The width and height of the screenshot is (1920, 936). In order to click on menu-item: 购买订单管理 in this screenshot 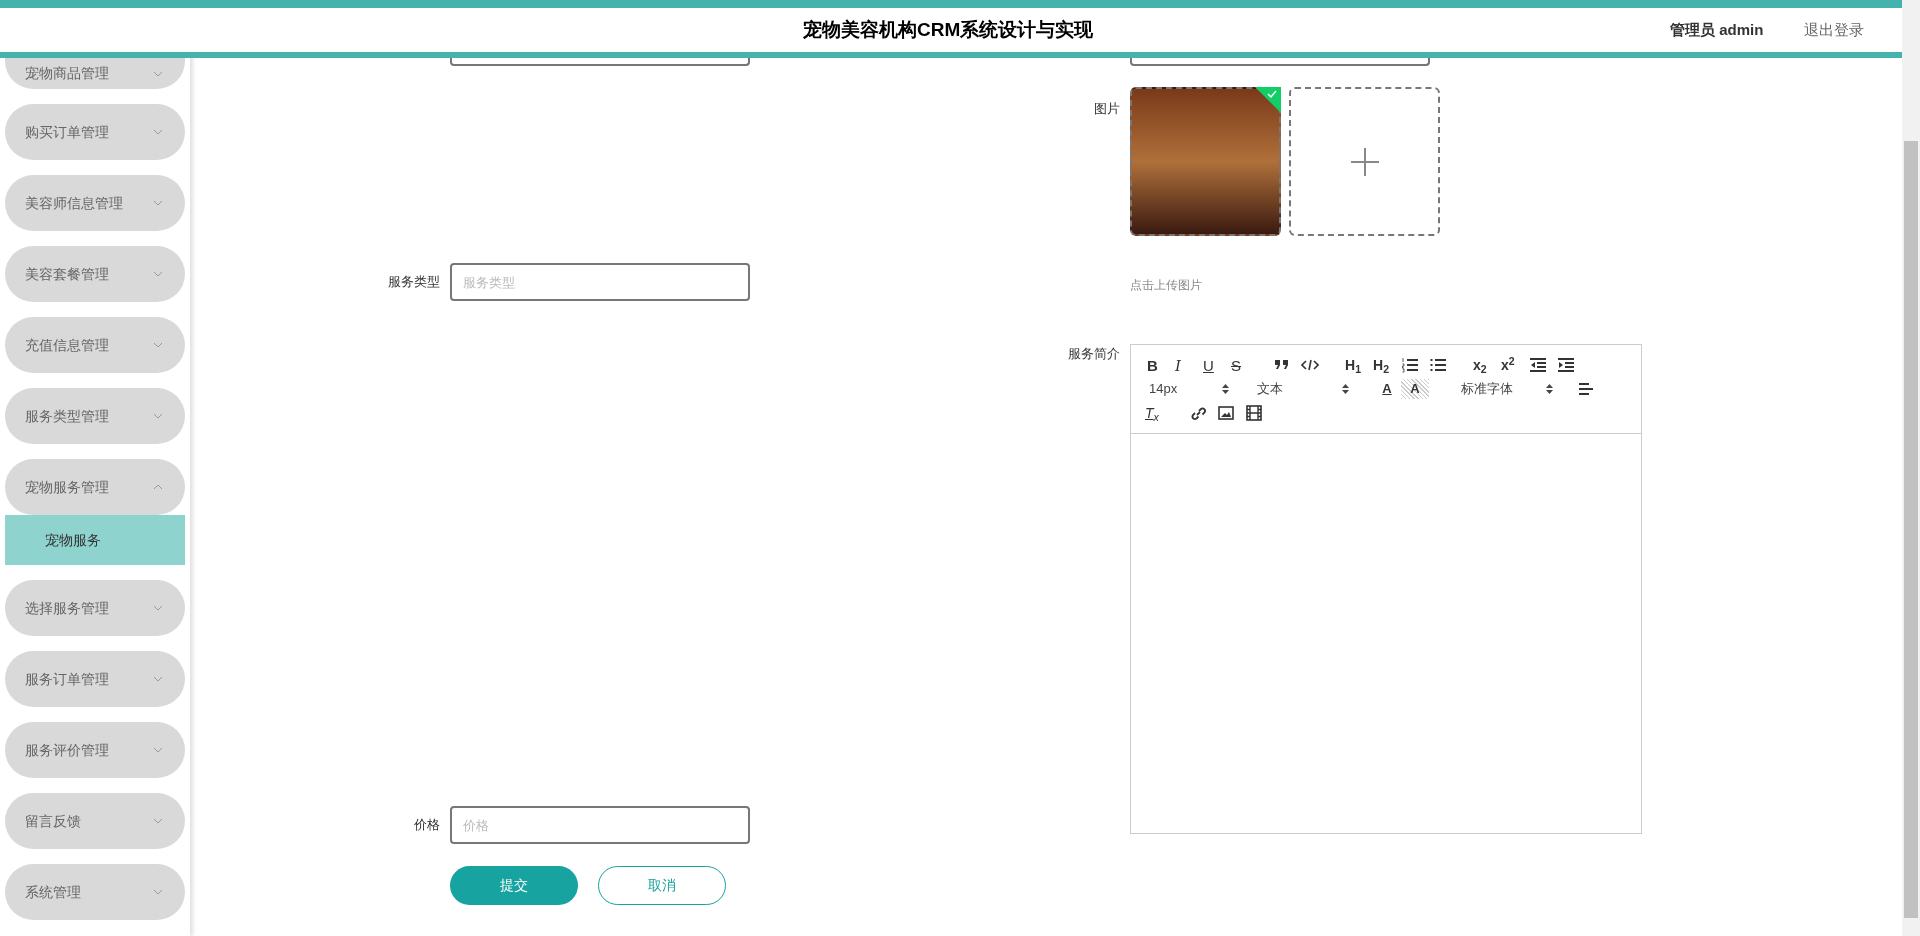, I will do `click(95, 132)`.